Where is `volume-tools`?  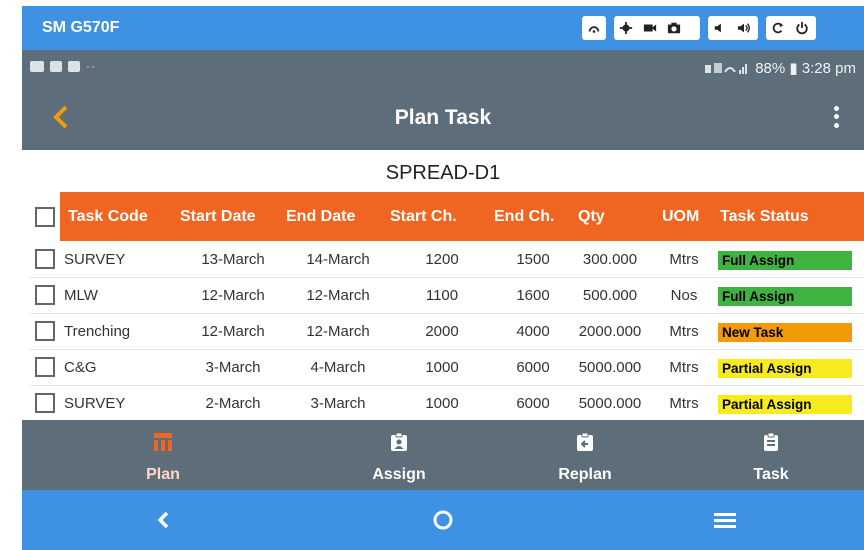
volume-tools is located at coordinates (733, 28).